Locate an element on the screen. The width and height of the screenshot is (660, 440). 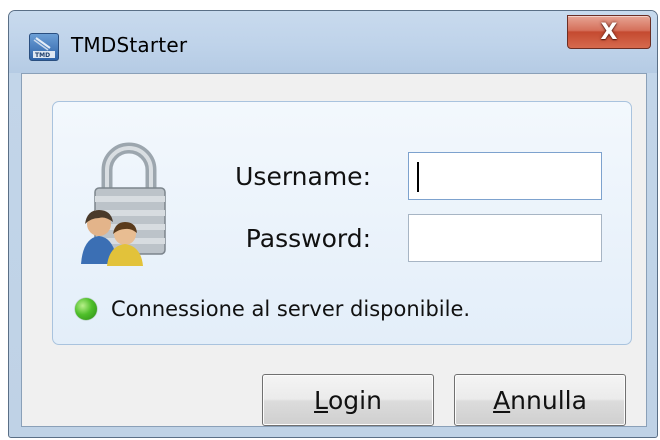
login-button: Login is located at coordinates (348, 400).